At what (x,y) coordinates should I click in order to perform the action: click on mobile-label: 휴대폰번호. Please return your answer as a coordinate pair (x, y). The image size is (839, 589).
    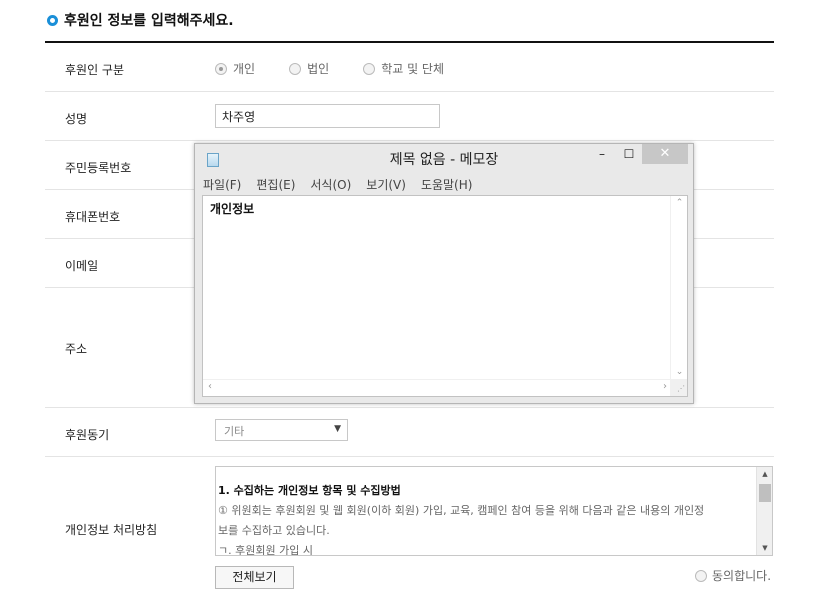
    Looking at the image, I should click on (93, 217).